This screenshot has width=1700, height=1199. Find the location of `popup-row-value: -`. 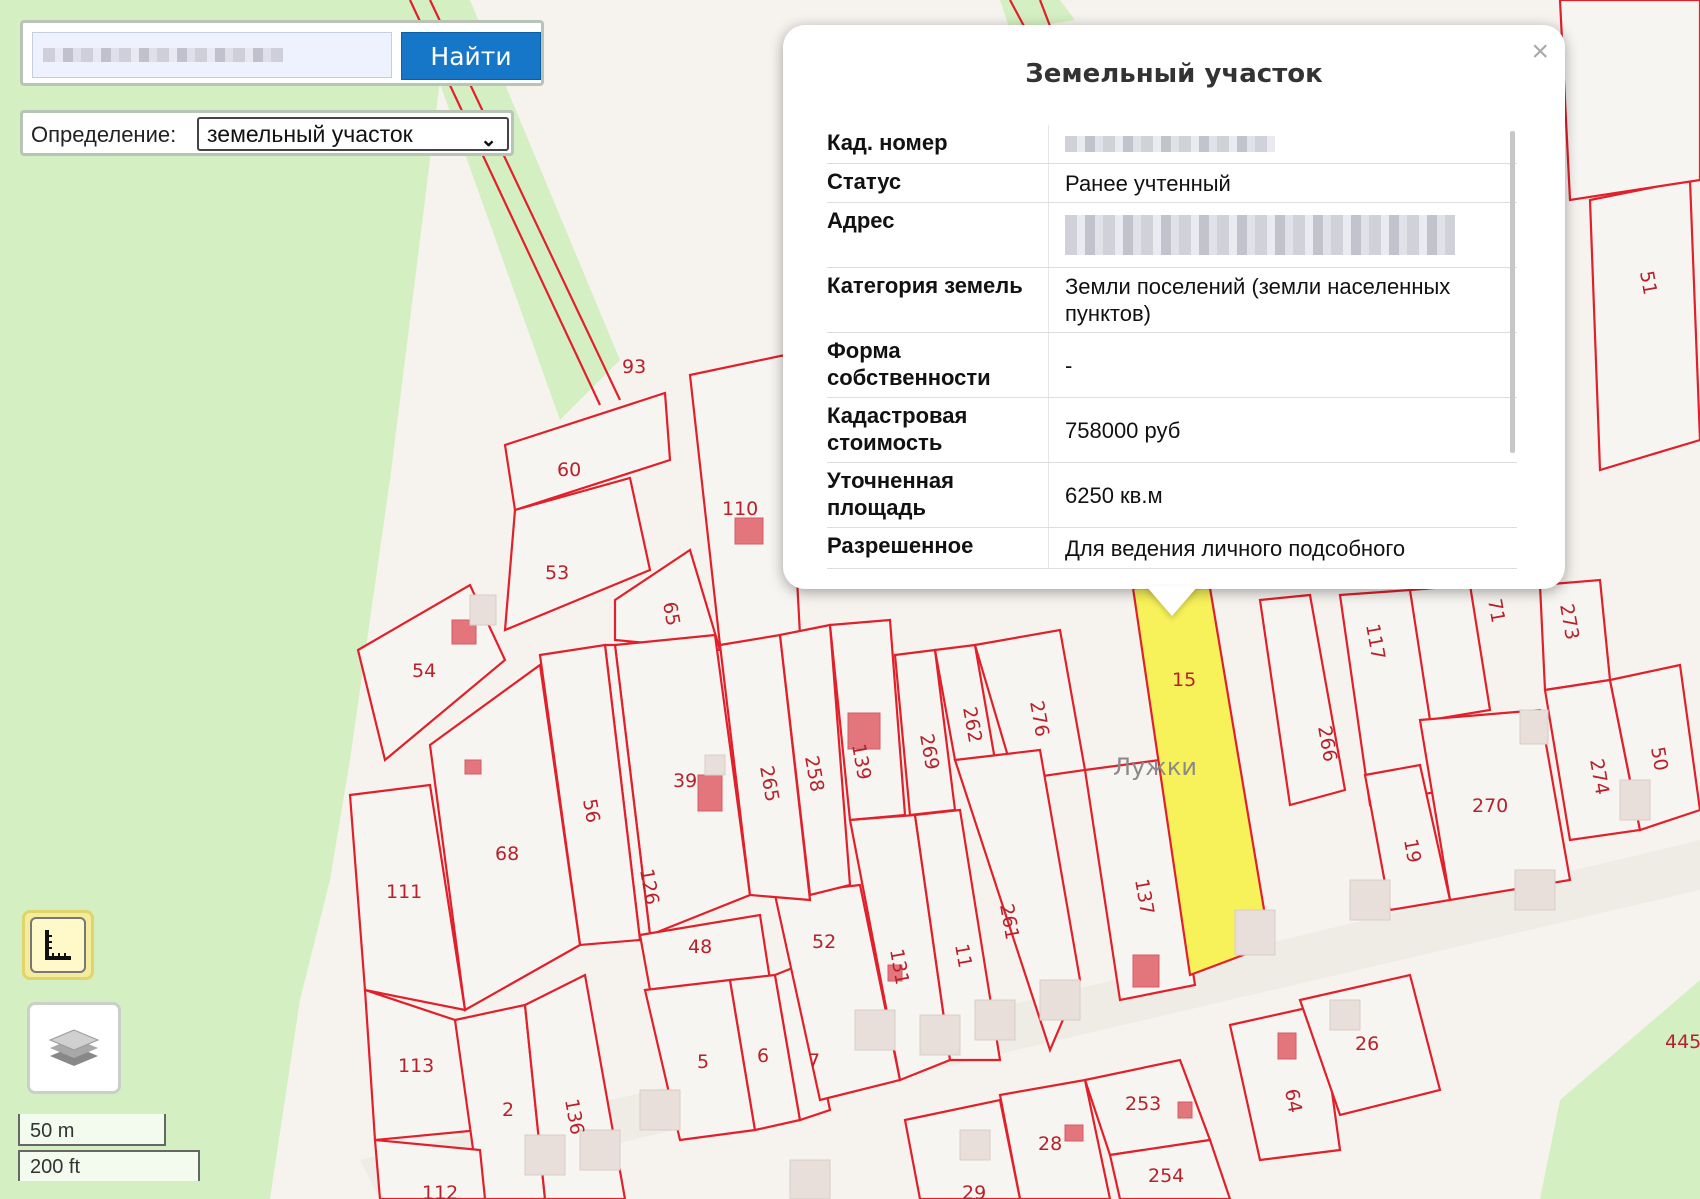

popup-row-value: - is located at coordinates (1069, 365).